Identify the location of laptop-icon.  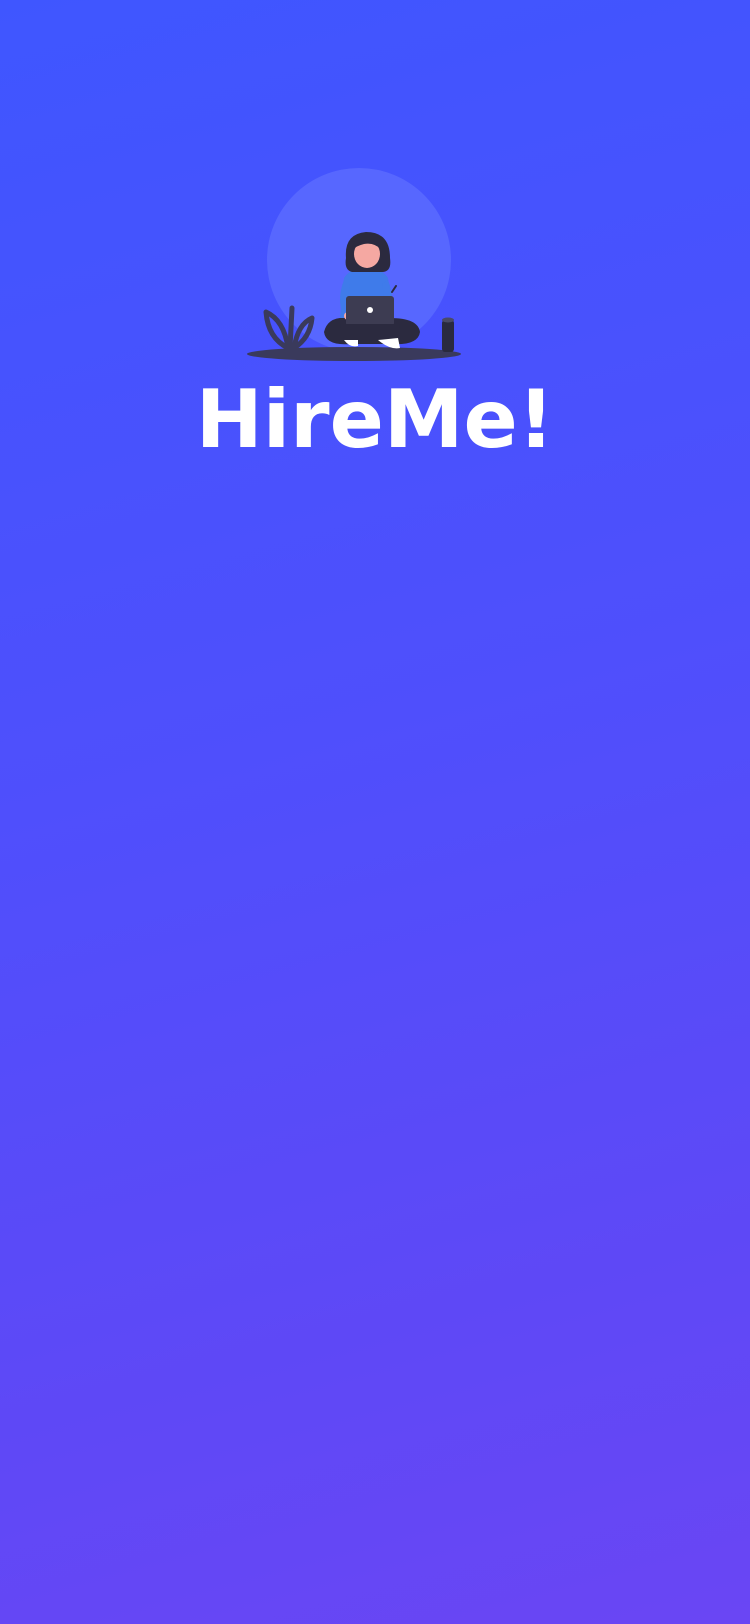
(370, 312).